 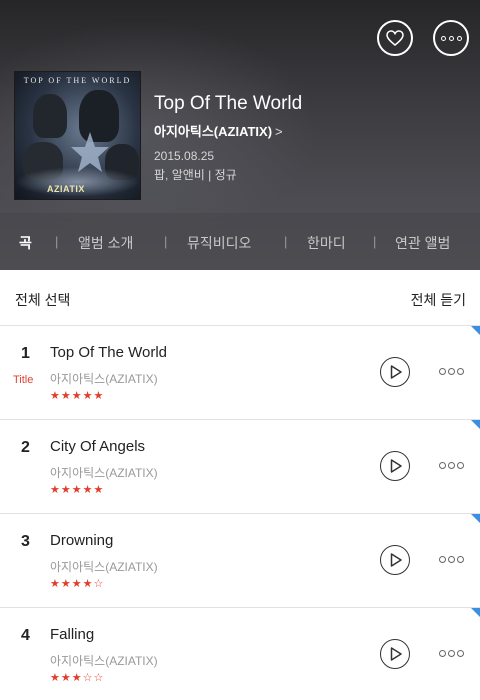 What do you see at coordinates (25, 541) in the screenshot?
I see `track-number: 3` at bounding box center [25, 541].